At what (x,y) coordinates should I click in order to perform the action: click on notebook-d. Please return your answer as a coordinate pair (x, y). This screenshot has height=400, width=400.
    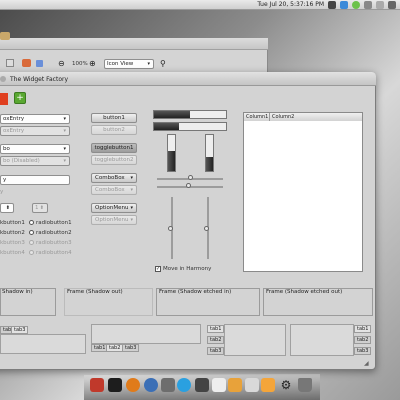
    Looking at the image, I should click on (322, 340).